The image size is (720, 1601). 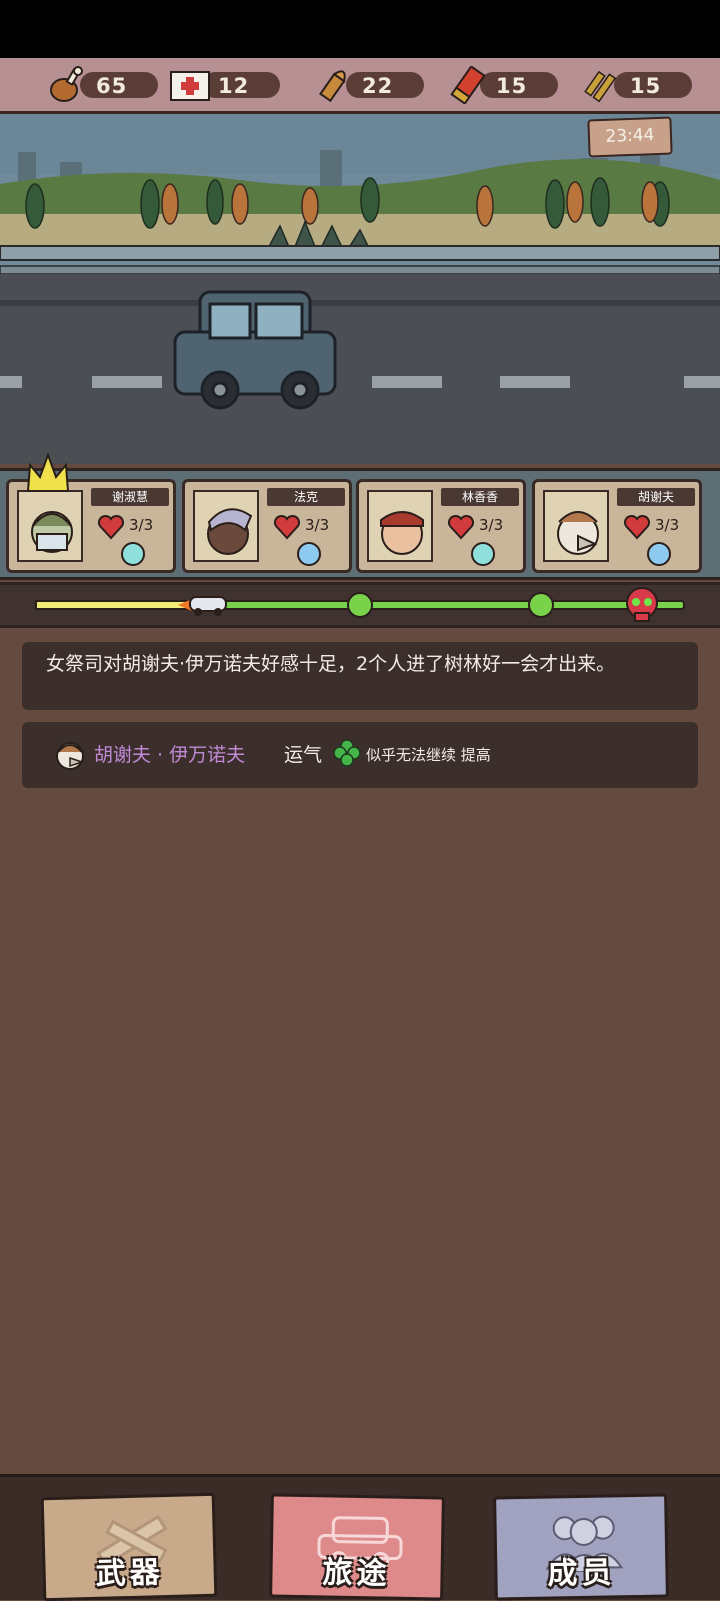 What do you see at coordinates (360, 676) in the screenshot?
I see `event-message: 女祭司对胡谢夫·伊万诺夫好感十足，2个人进了树林好一会才出来。` at bounding box center [360, 676].